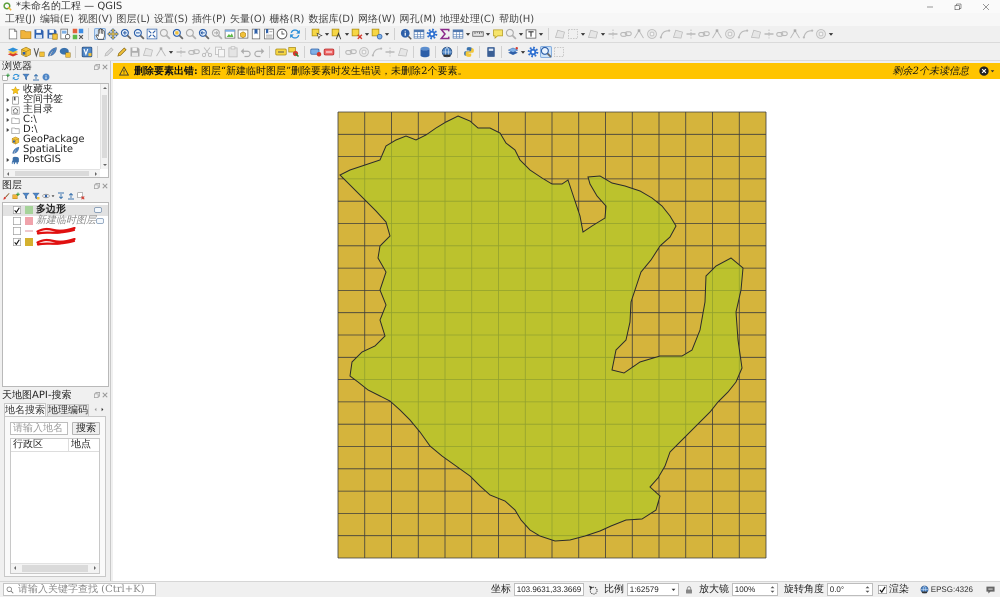  Describe the element at coordinates (209, 19) in the screenshot. I see `menu-item: 插件(P)` at that location.